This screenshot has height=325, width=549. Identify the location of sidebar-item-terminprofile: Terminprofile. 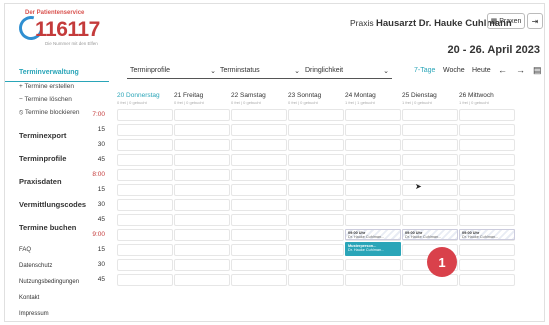
(42, 158).